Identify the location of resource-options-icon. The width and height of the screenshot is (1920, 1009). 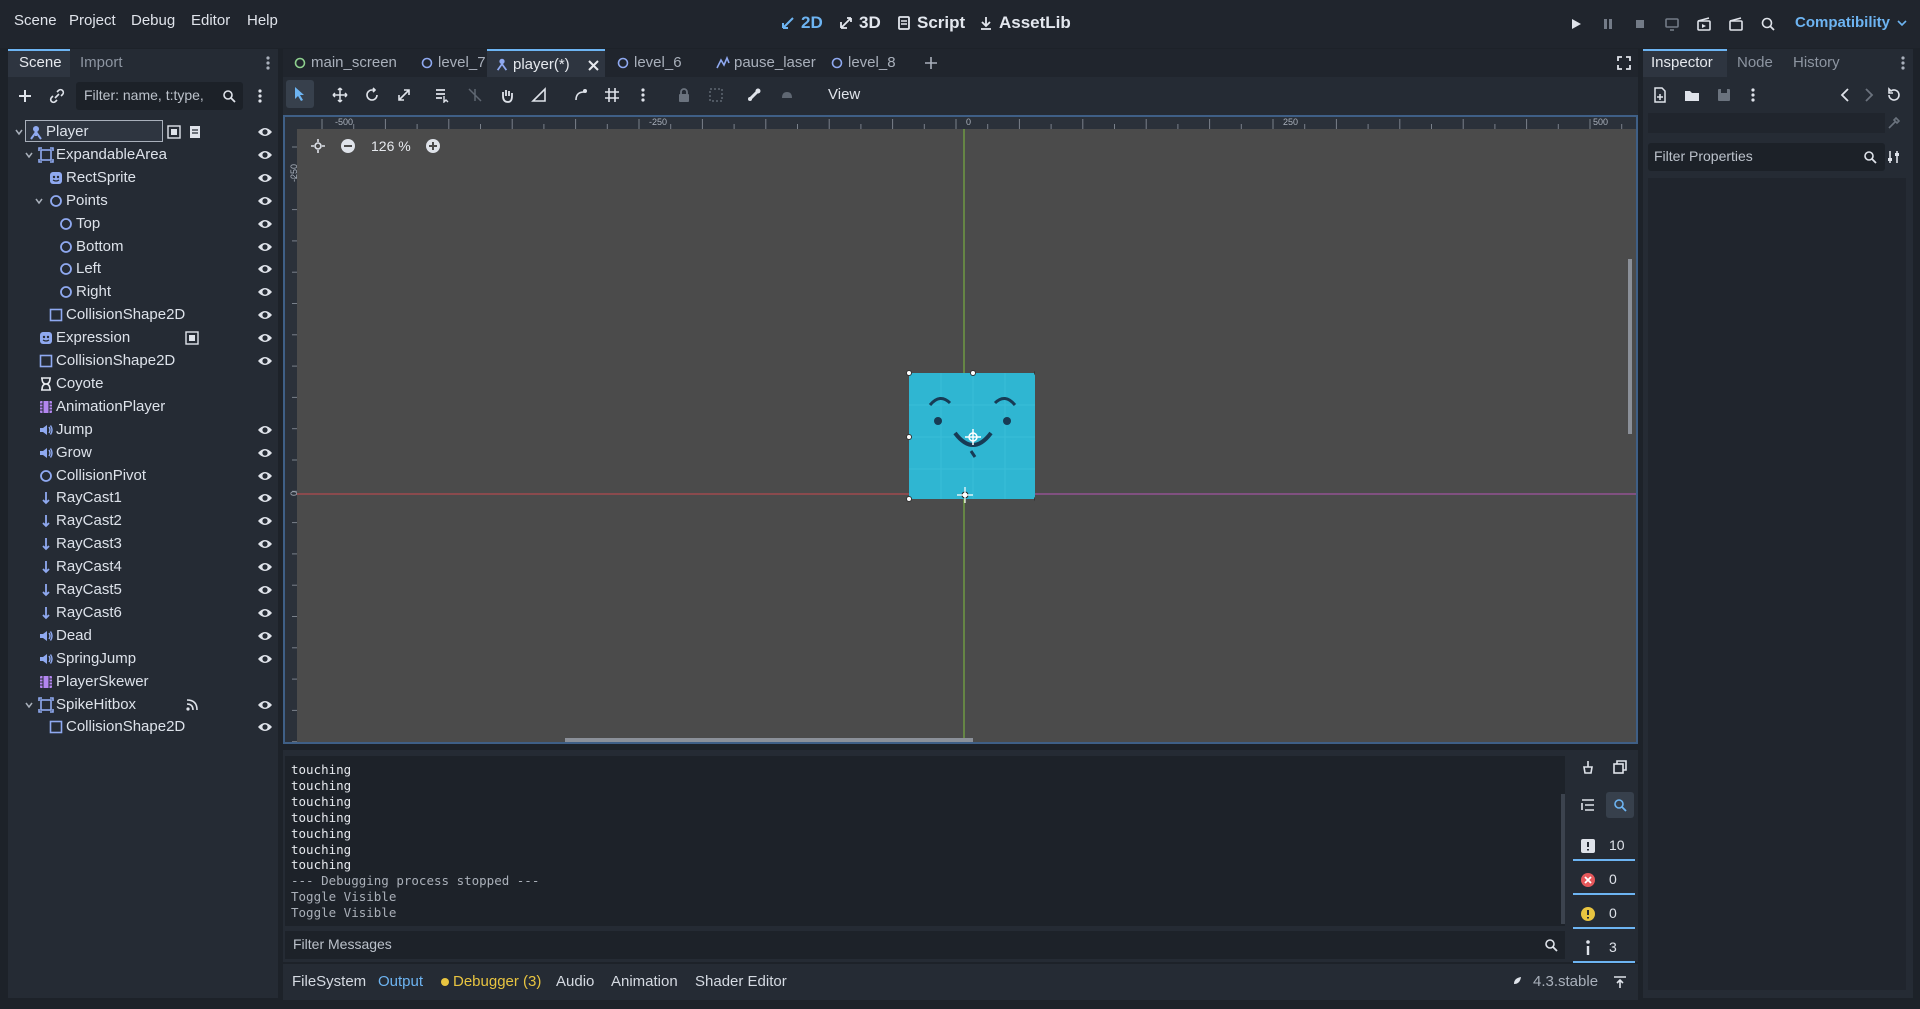
(1753, 95).